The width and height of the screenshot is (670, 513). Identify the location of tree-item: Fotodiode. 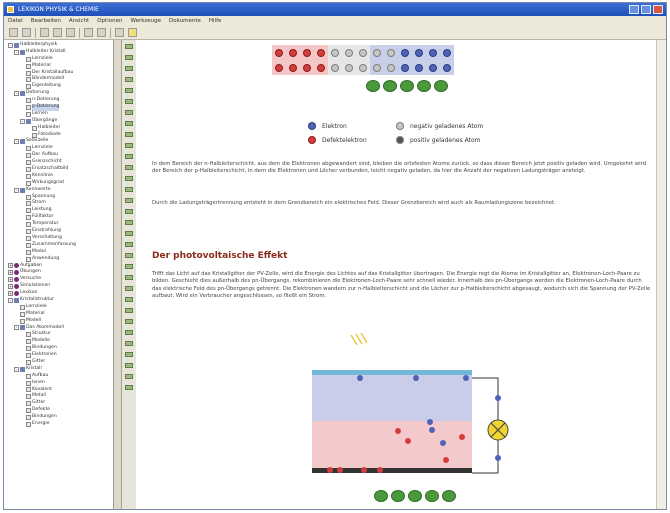
(60, 135).